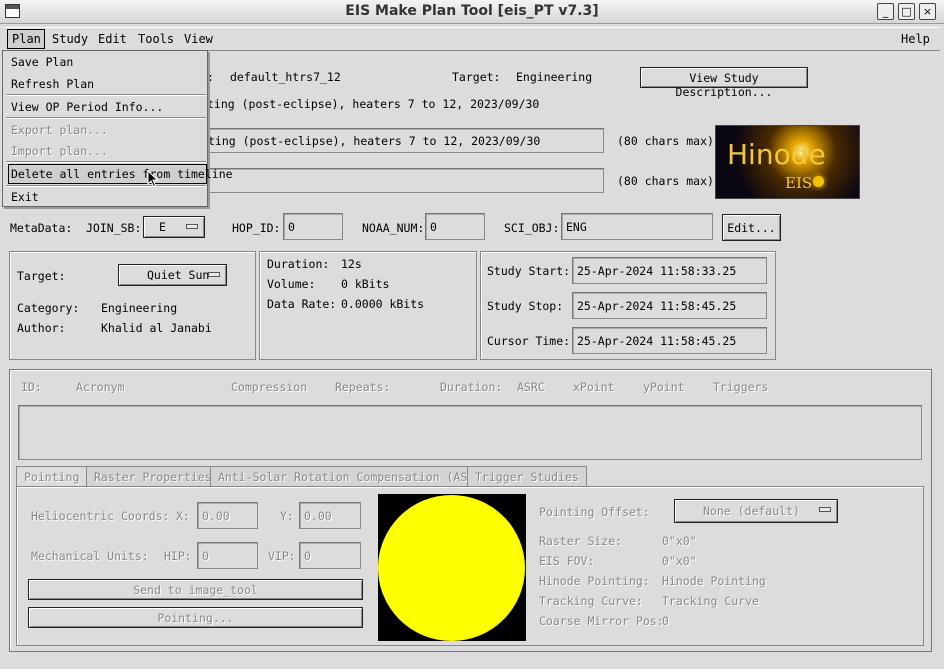 The image size is (944, 669). Describe the element at coordinates (41, 276) in the screenshot. I see `panel-target-label: Target:` at that location.